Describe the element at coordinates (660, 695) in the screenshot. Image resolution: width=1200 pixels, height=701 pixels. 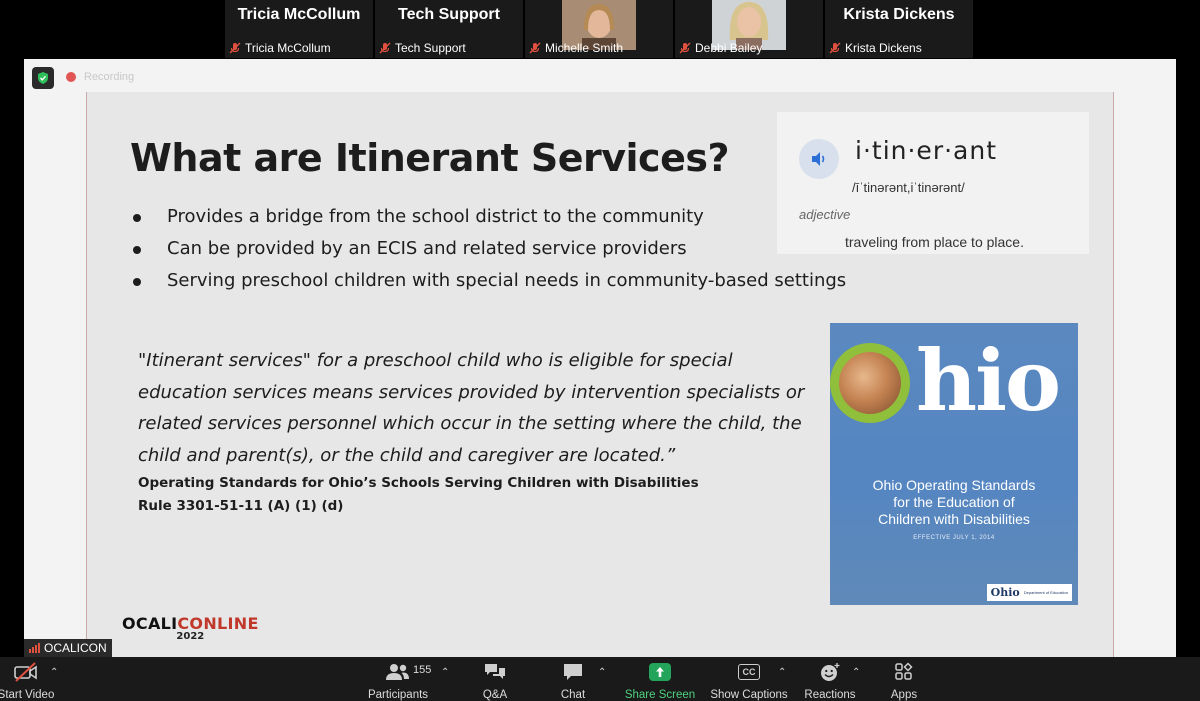
I see `share-screen-label: Share Screen` at that location.